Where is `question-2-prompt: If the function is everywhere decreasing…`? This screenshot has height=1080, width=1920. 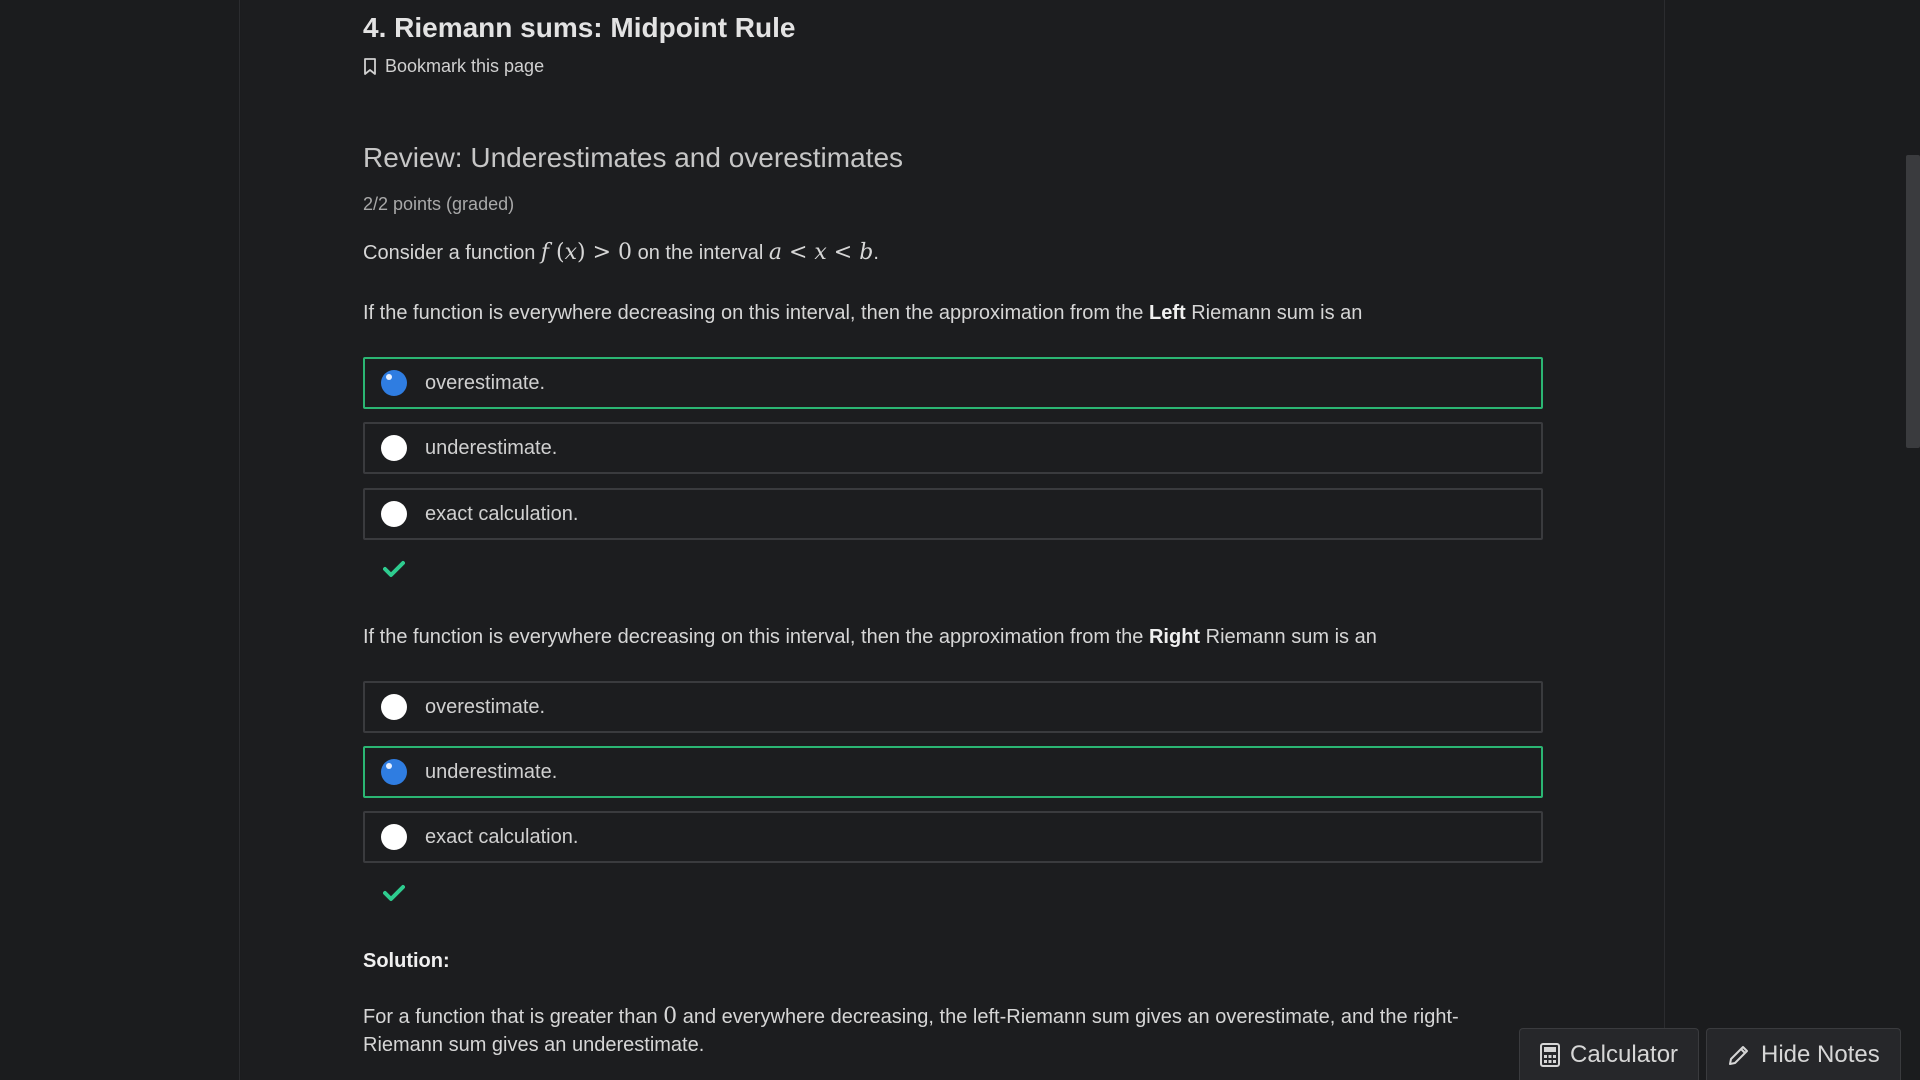
question-2-prompt: If the function is everywhere decreasing… is located at coordinates (870, 637).